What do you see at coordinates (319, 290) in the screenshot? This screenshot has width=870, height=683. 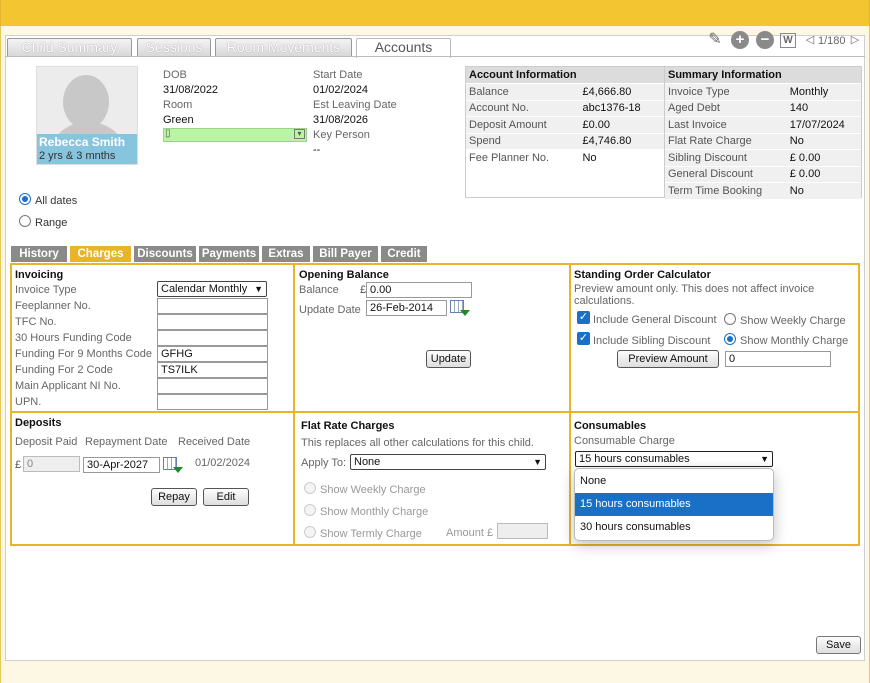 I see `opening-balance-label: Balance` at bounding box center [319, 290].